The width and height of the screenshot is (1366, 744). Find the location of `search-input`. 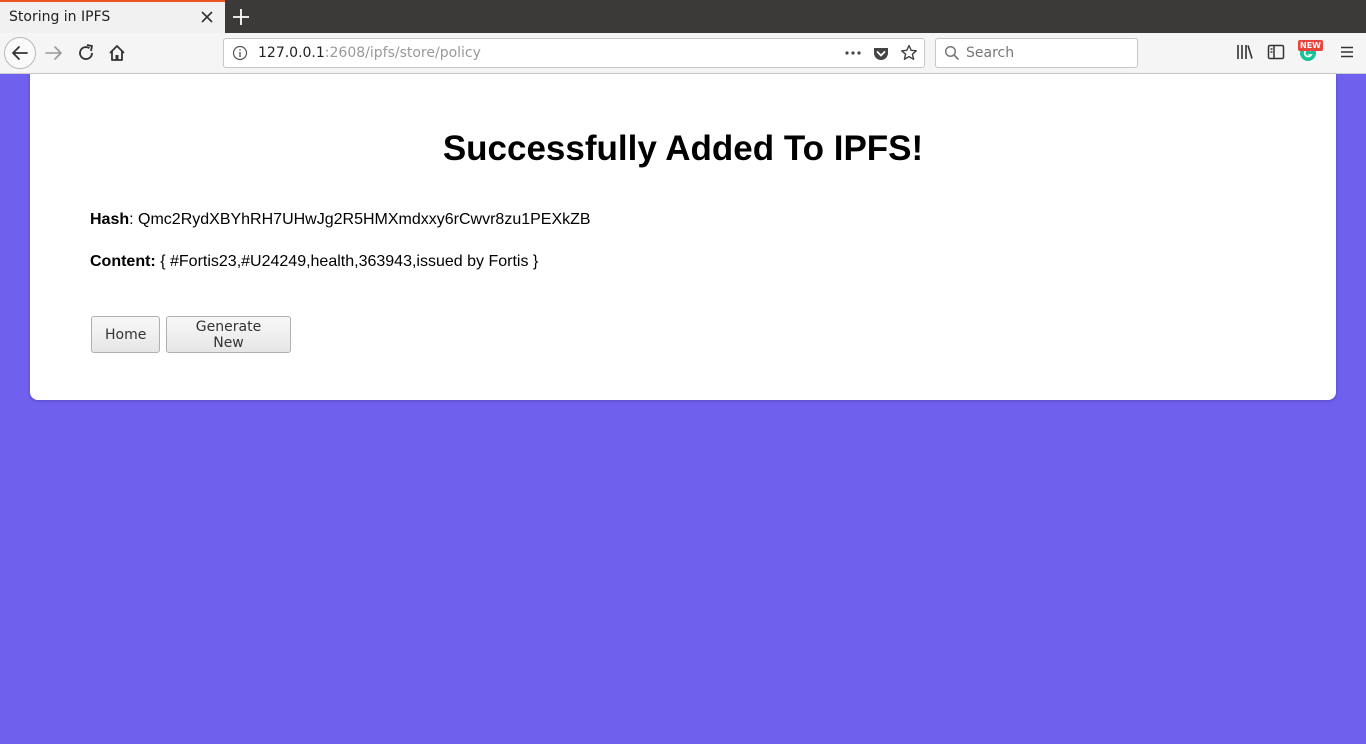

search-input is located at coordinates (1048, 53).